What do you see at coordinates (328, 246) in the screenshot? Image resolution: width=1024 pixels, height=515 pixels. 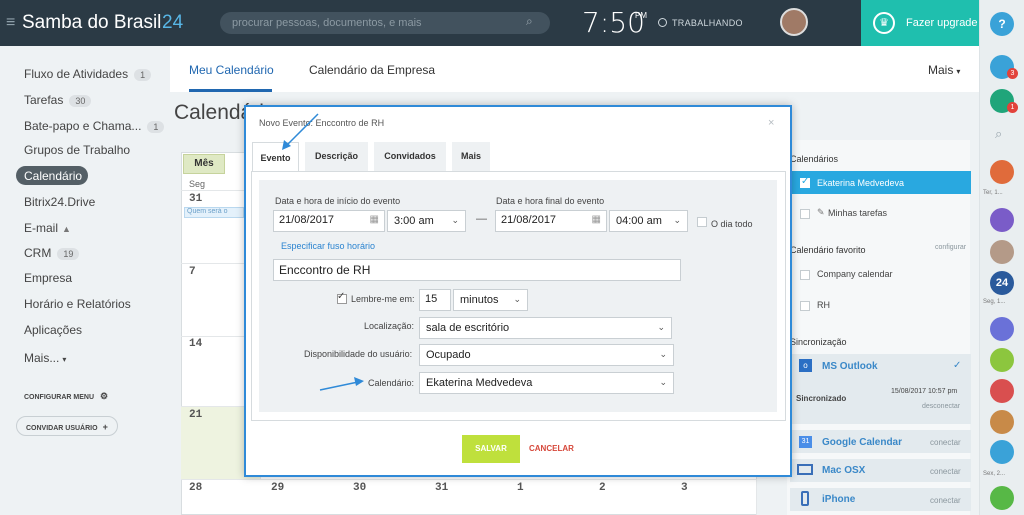 I see `timezone-link: Especificar fuso horário` at bounding box center [328, 246].